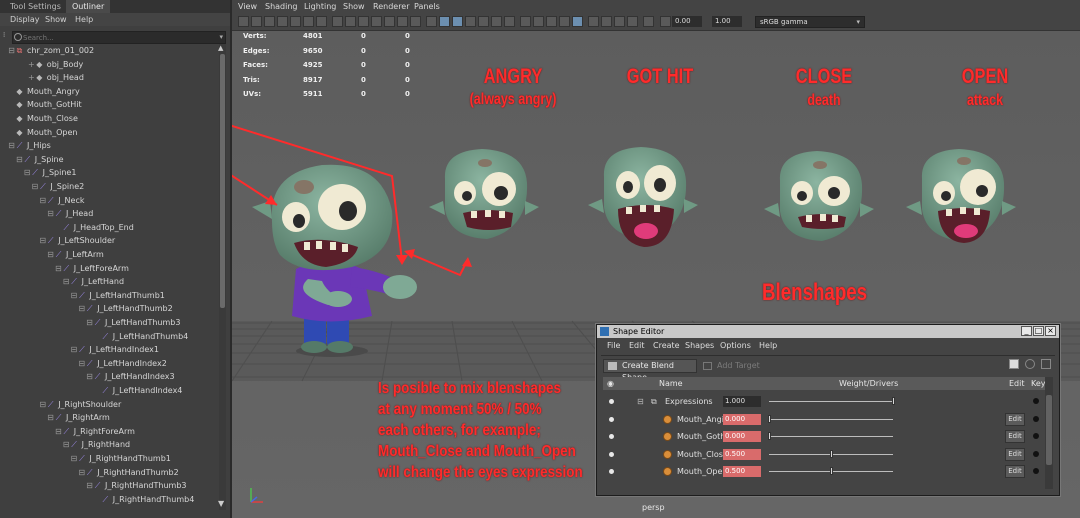  What do you see at coordinates (43, 91) in the screenshot?
I see `tree-row: ◆ Mouth_Angry` at bounding box center [43, 91].